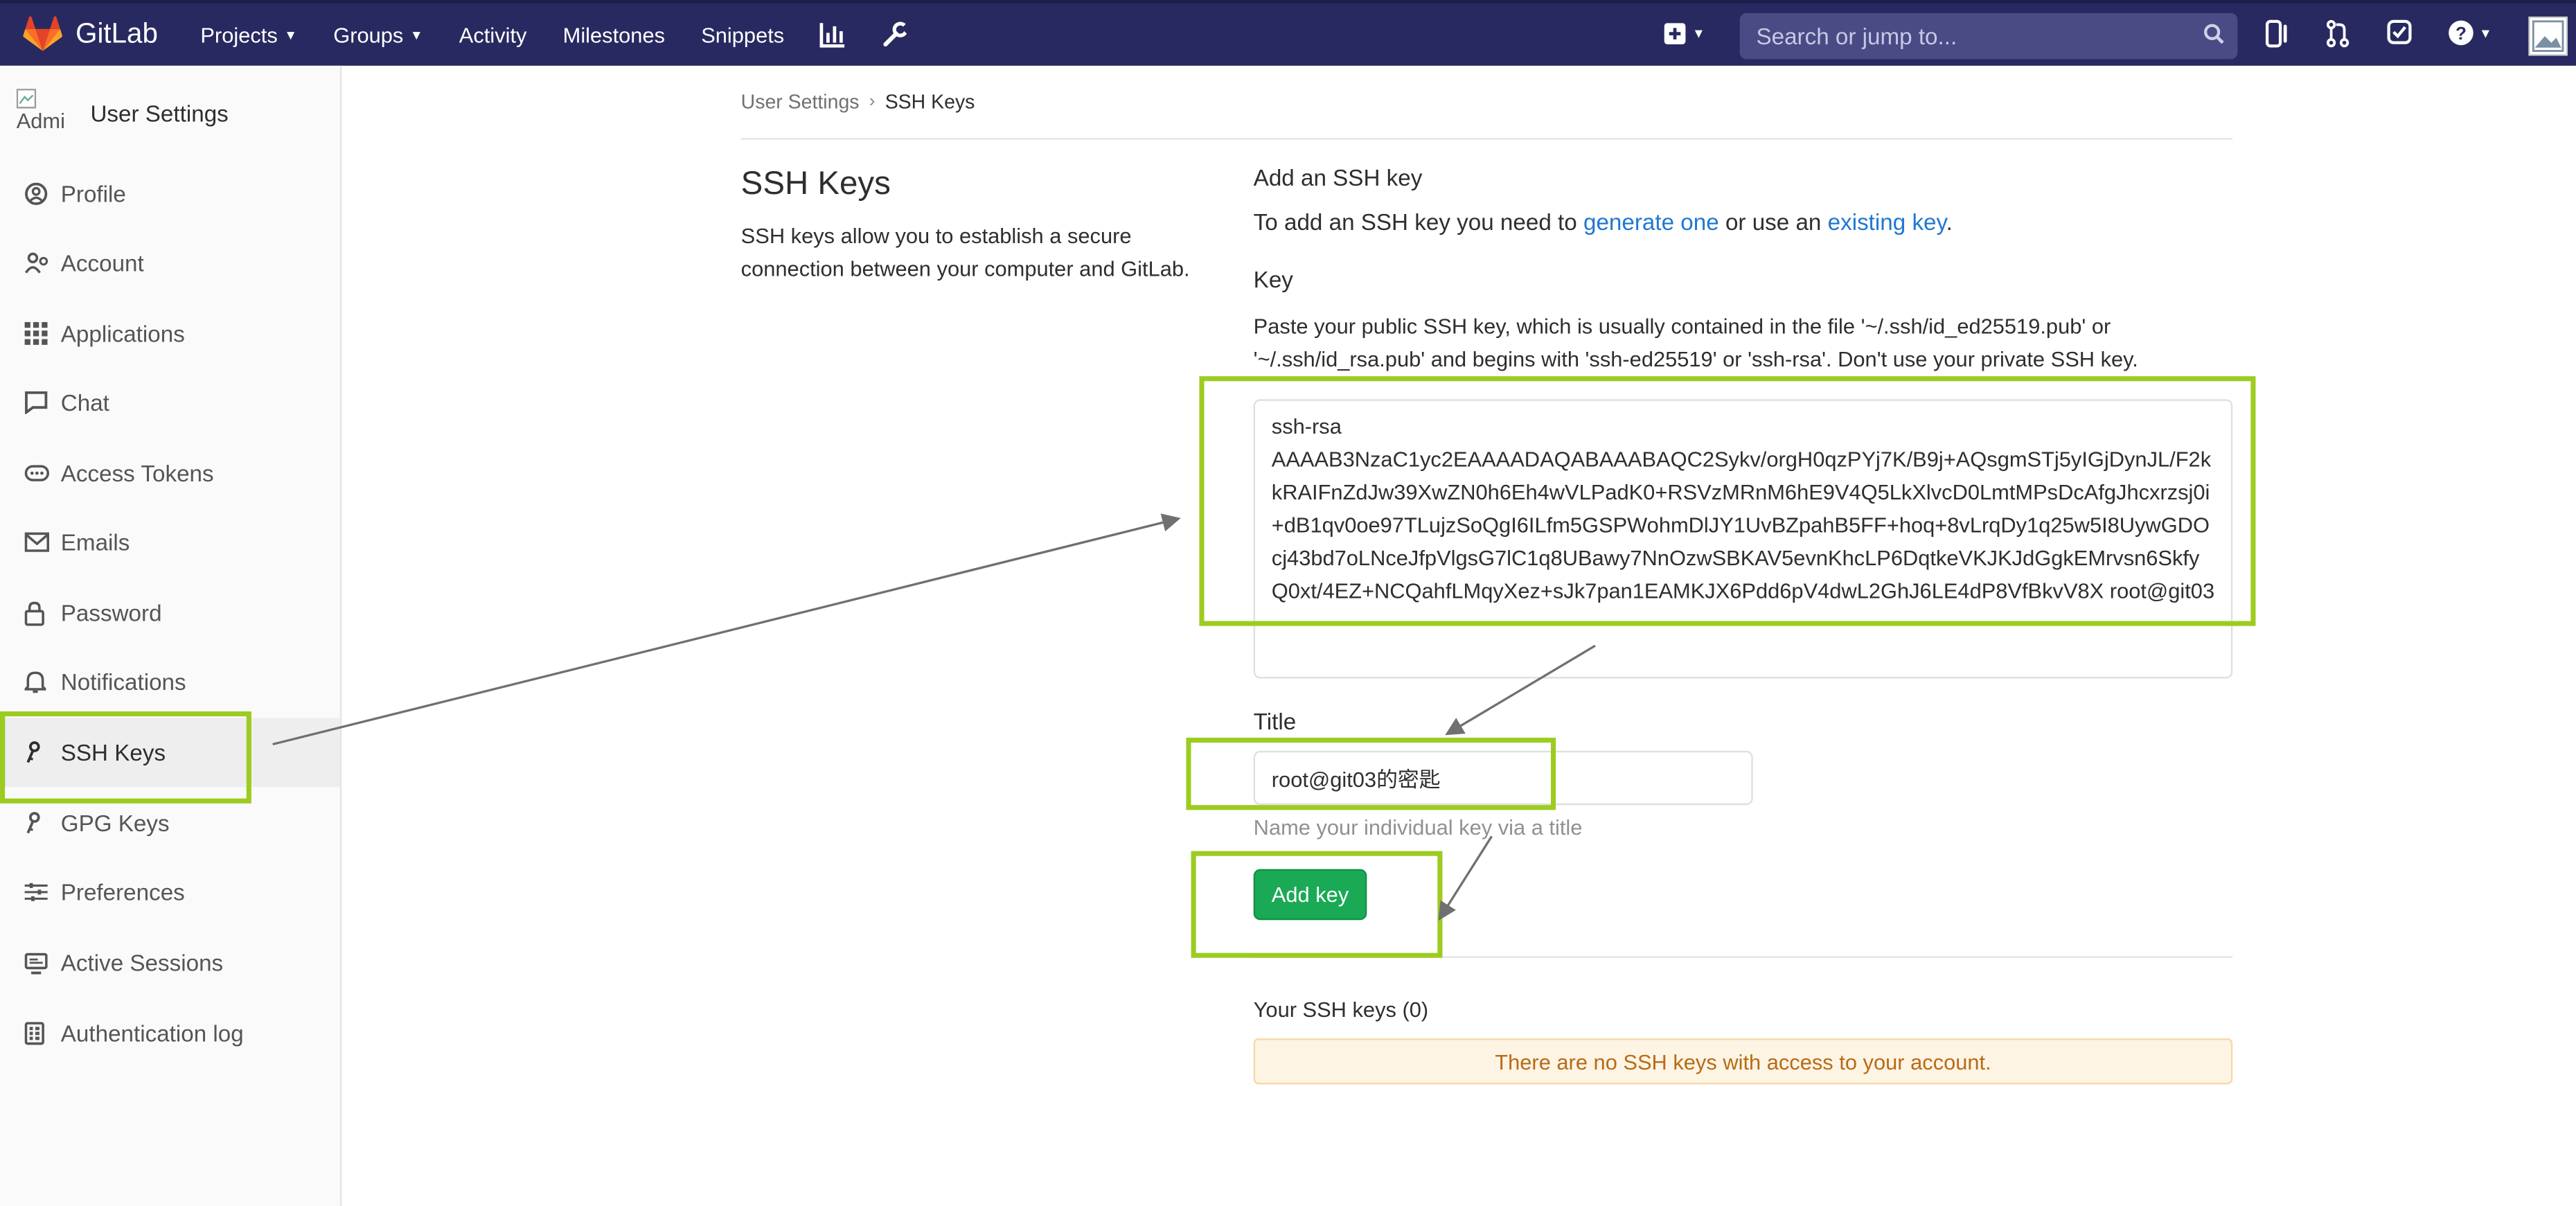 The width and height of the screenshot is (2576, 1206). I want to click on breadcrumb-user-settings: User Settings, so click(800, 101).